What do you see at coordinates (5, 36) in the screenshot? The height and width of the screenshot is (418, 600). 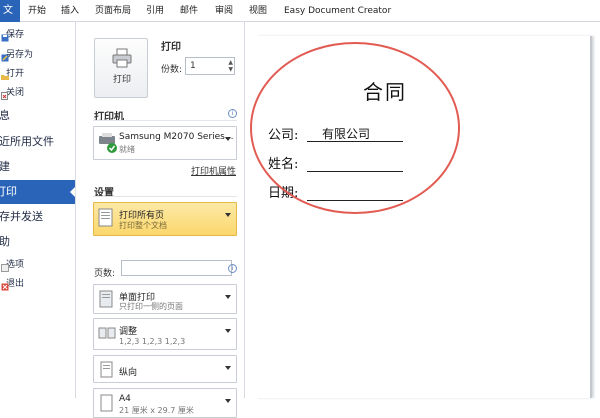 I see `save-icon` at bounding box center [5, 36].